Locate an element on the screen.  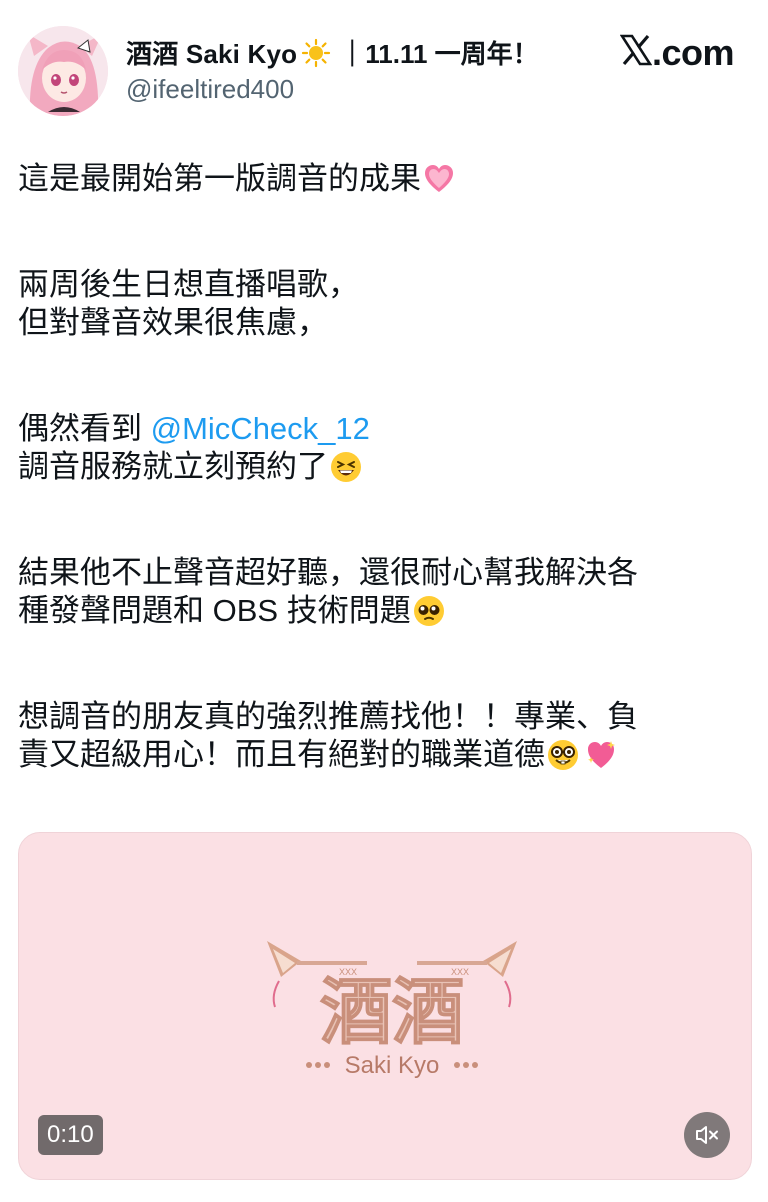
tweet-line: 結果他不止聲音超好聽，還很耐心幫我解決各 is located at coordinates (328, 572).